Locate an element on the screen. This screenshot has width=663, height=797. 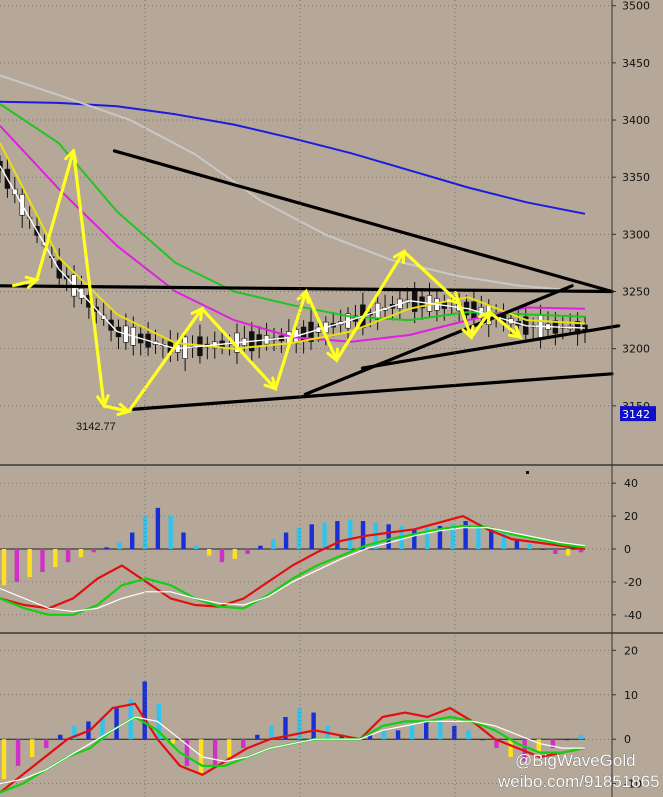
y-tick-label: 3300 is located at coordinates (636, 234).